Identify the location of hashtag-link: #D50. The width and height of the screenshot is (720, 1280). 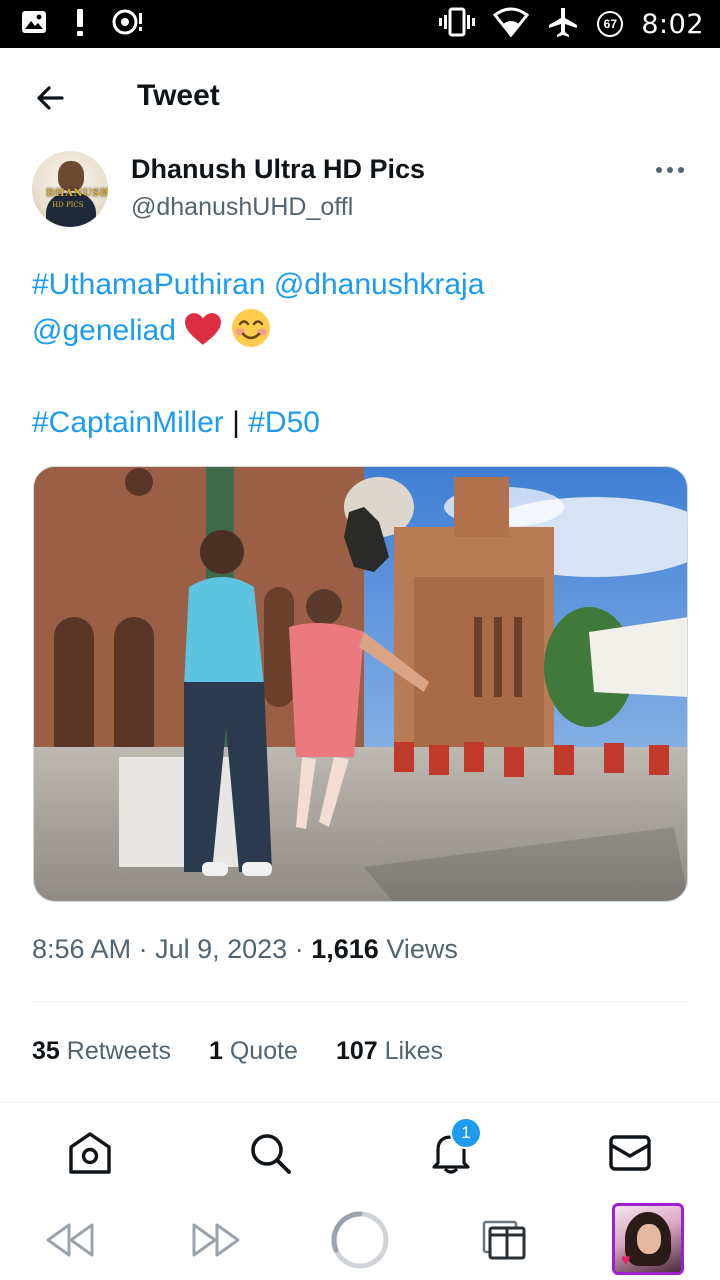
(284, 422).